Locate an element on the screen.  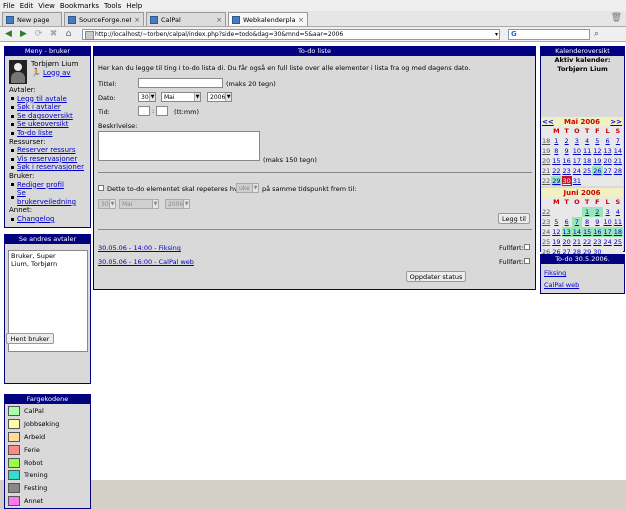
week-number: 19 is located at coordinates (546, 151).